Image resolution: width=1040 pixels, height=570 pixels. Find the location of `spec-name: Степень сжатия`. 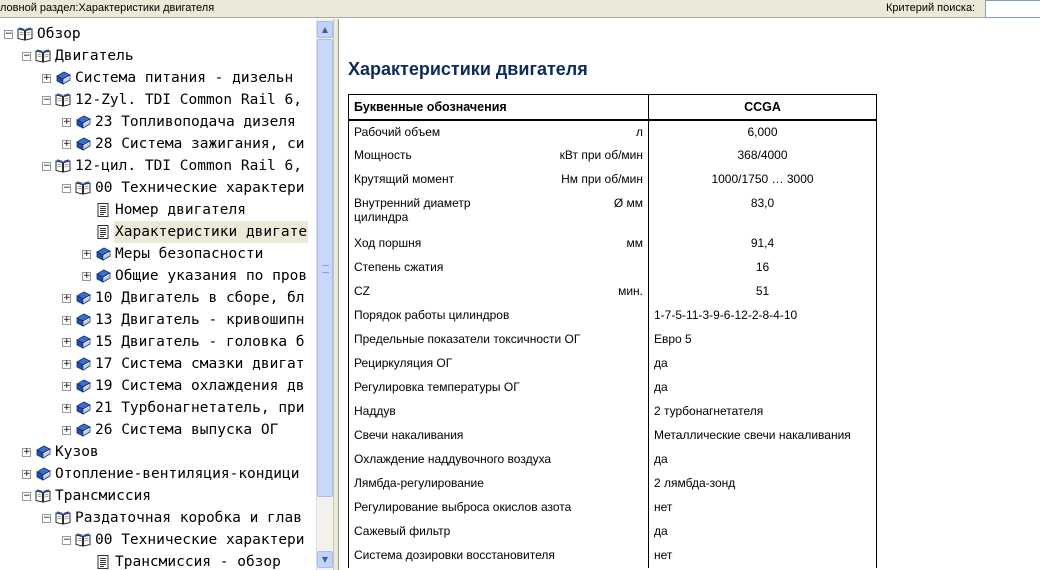

spec-name: Степень сжатия is located at coordinates (399, 266).